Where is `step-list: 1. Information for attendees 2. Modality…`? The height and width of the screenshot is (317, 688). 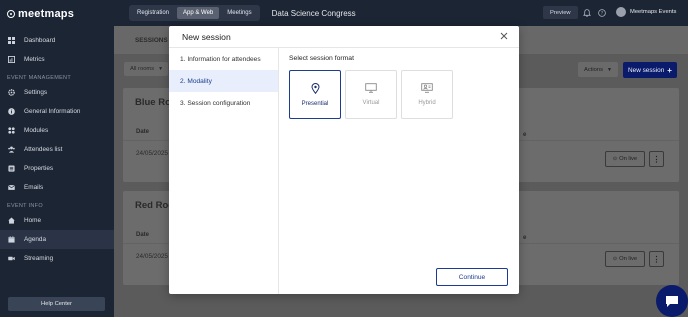 step-list: 1. Information for attendees 2. Modality… is located at coordinates (224, 171).